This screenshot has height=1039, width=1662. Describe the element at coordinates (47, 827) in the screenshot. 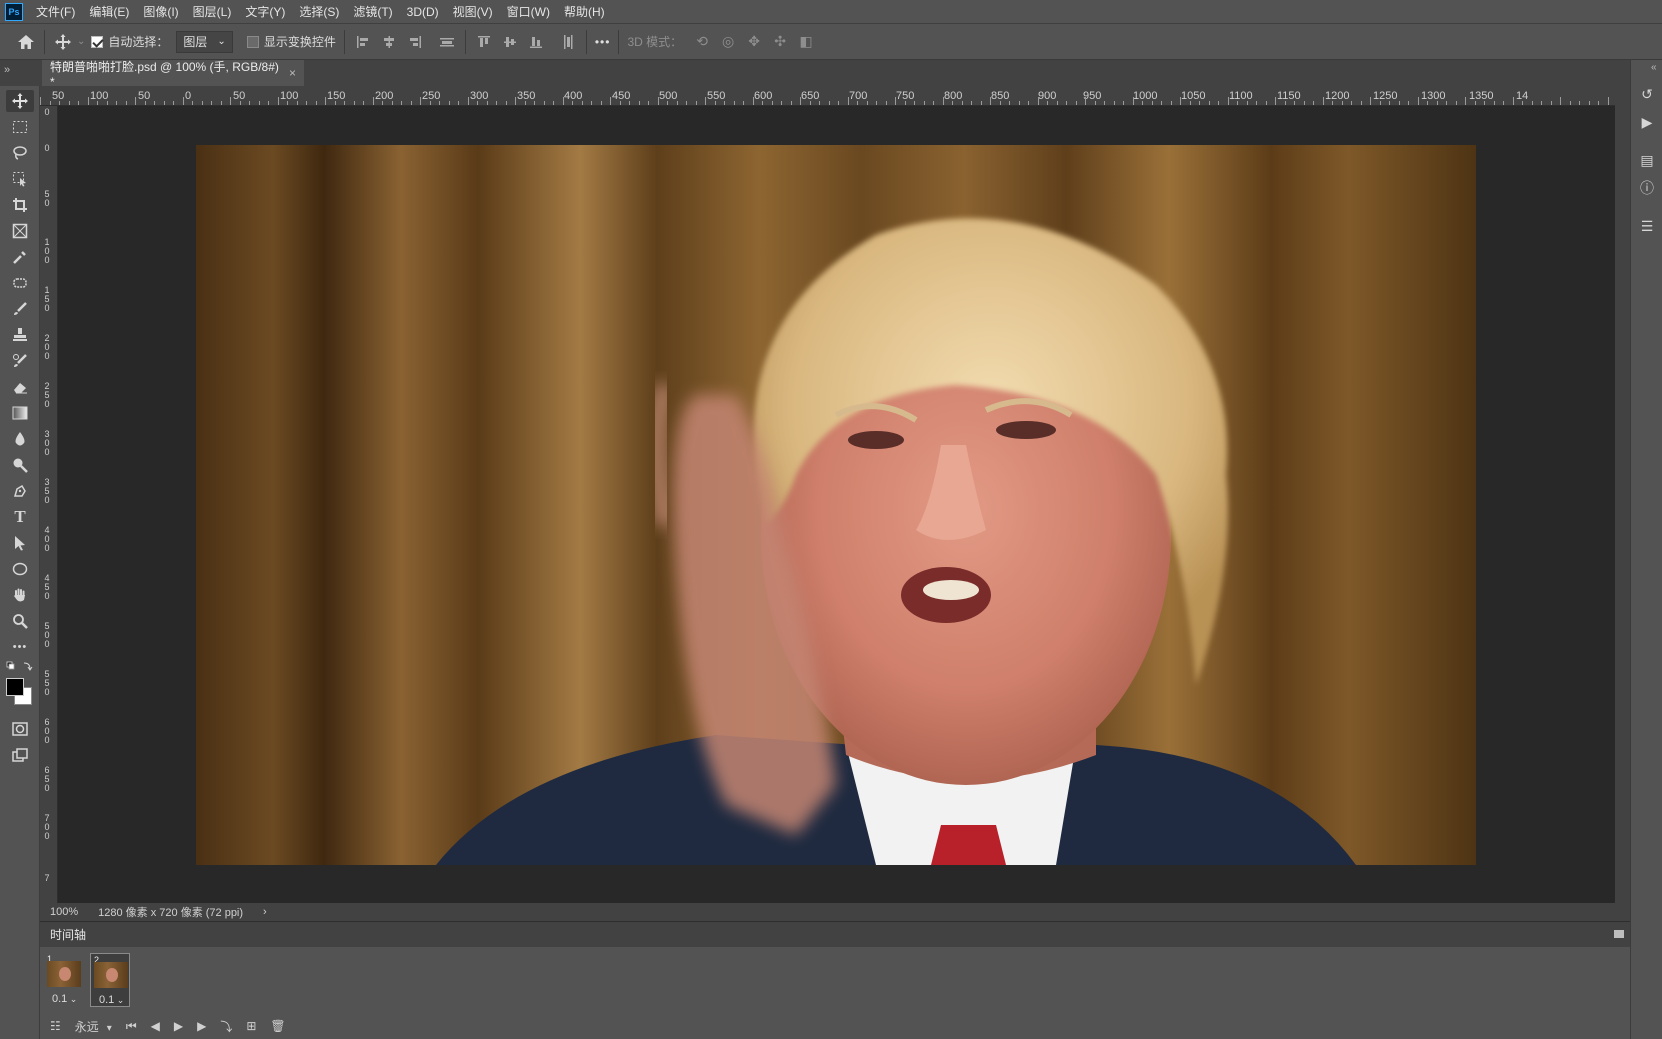

I see `ruler-v-label: 7 0 0` at that location.